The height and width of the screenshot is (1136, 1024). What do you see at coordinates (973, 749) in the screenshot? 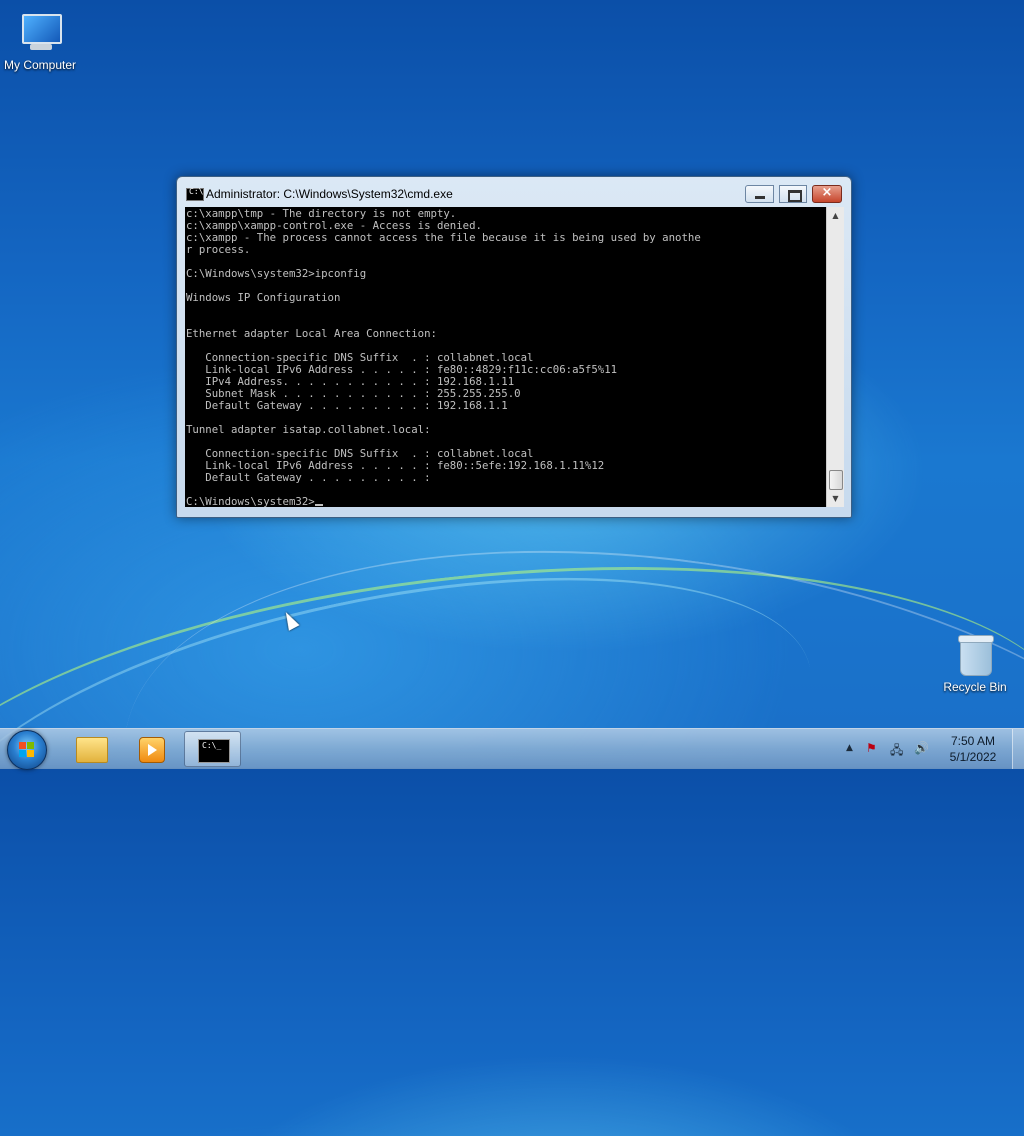
I see `taskbar-clock: 7:50 AM 5/1/2022` at bounding box center [973, 749].